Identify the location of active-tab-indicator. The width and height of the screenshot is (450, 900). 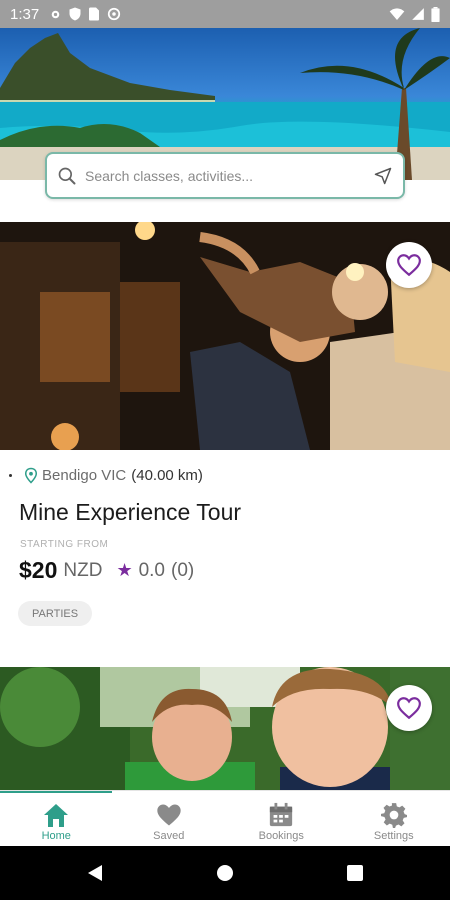
(56, 792).